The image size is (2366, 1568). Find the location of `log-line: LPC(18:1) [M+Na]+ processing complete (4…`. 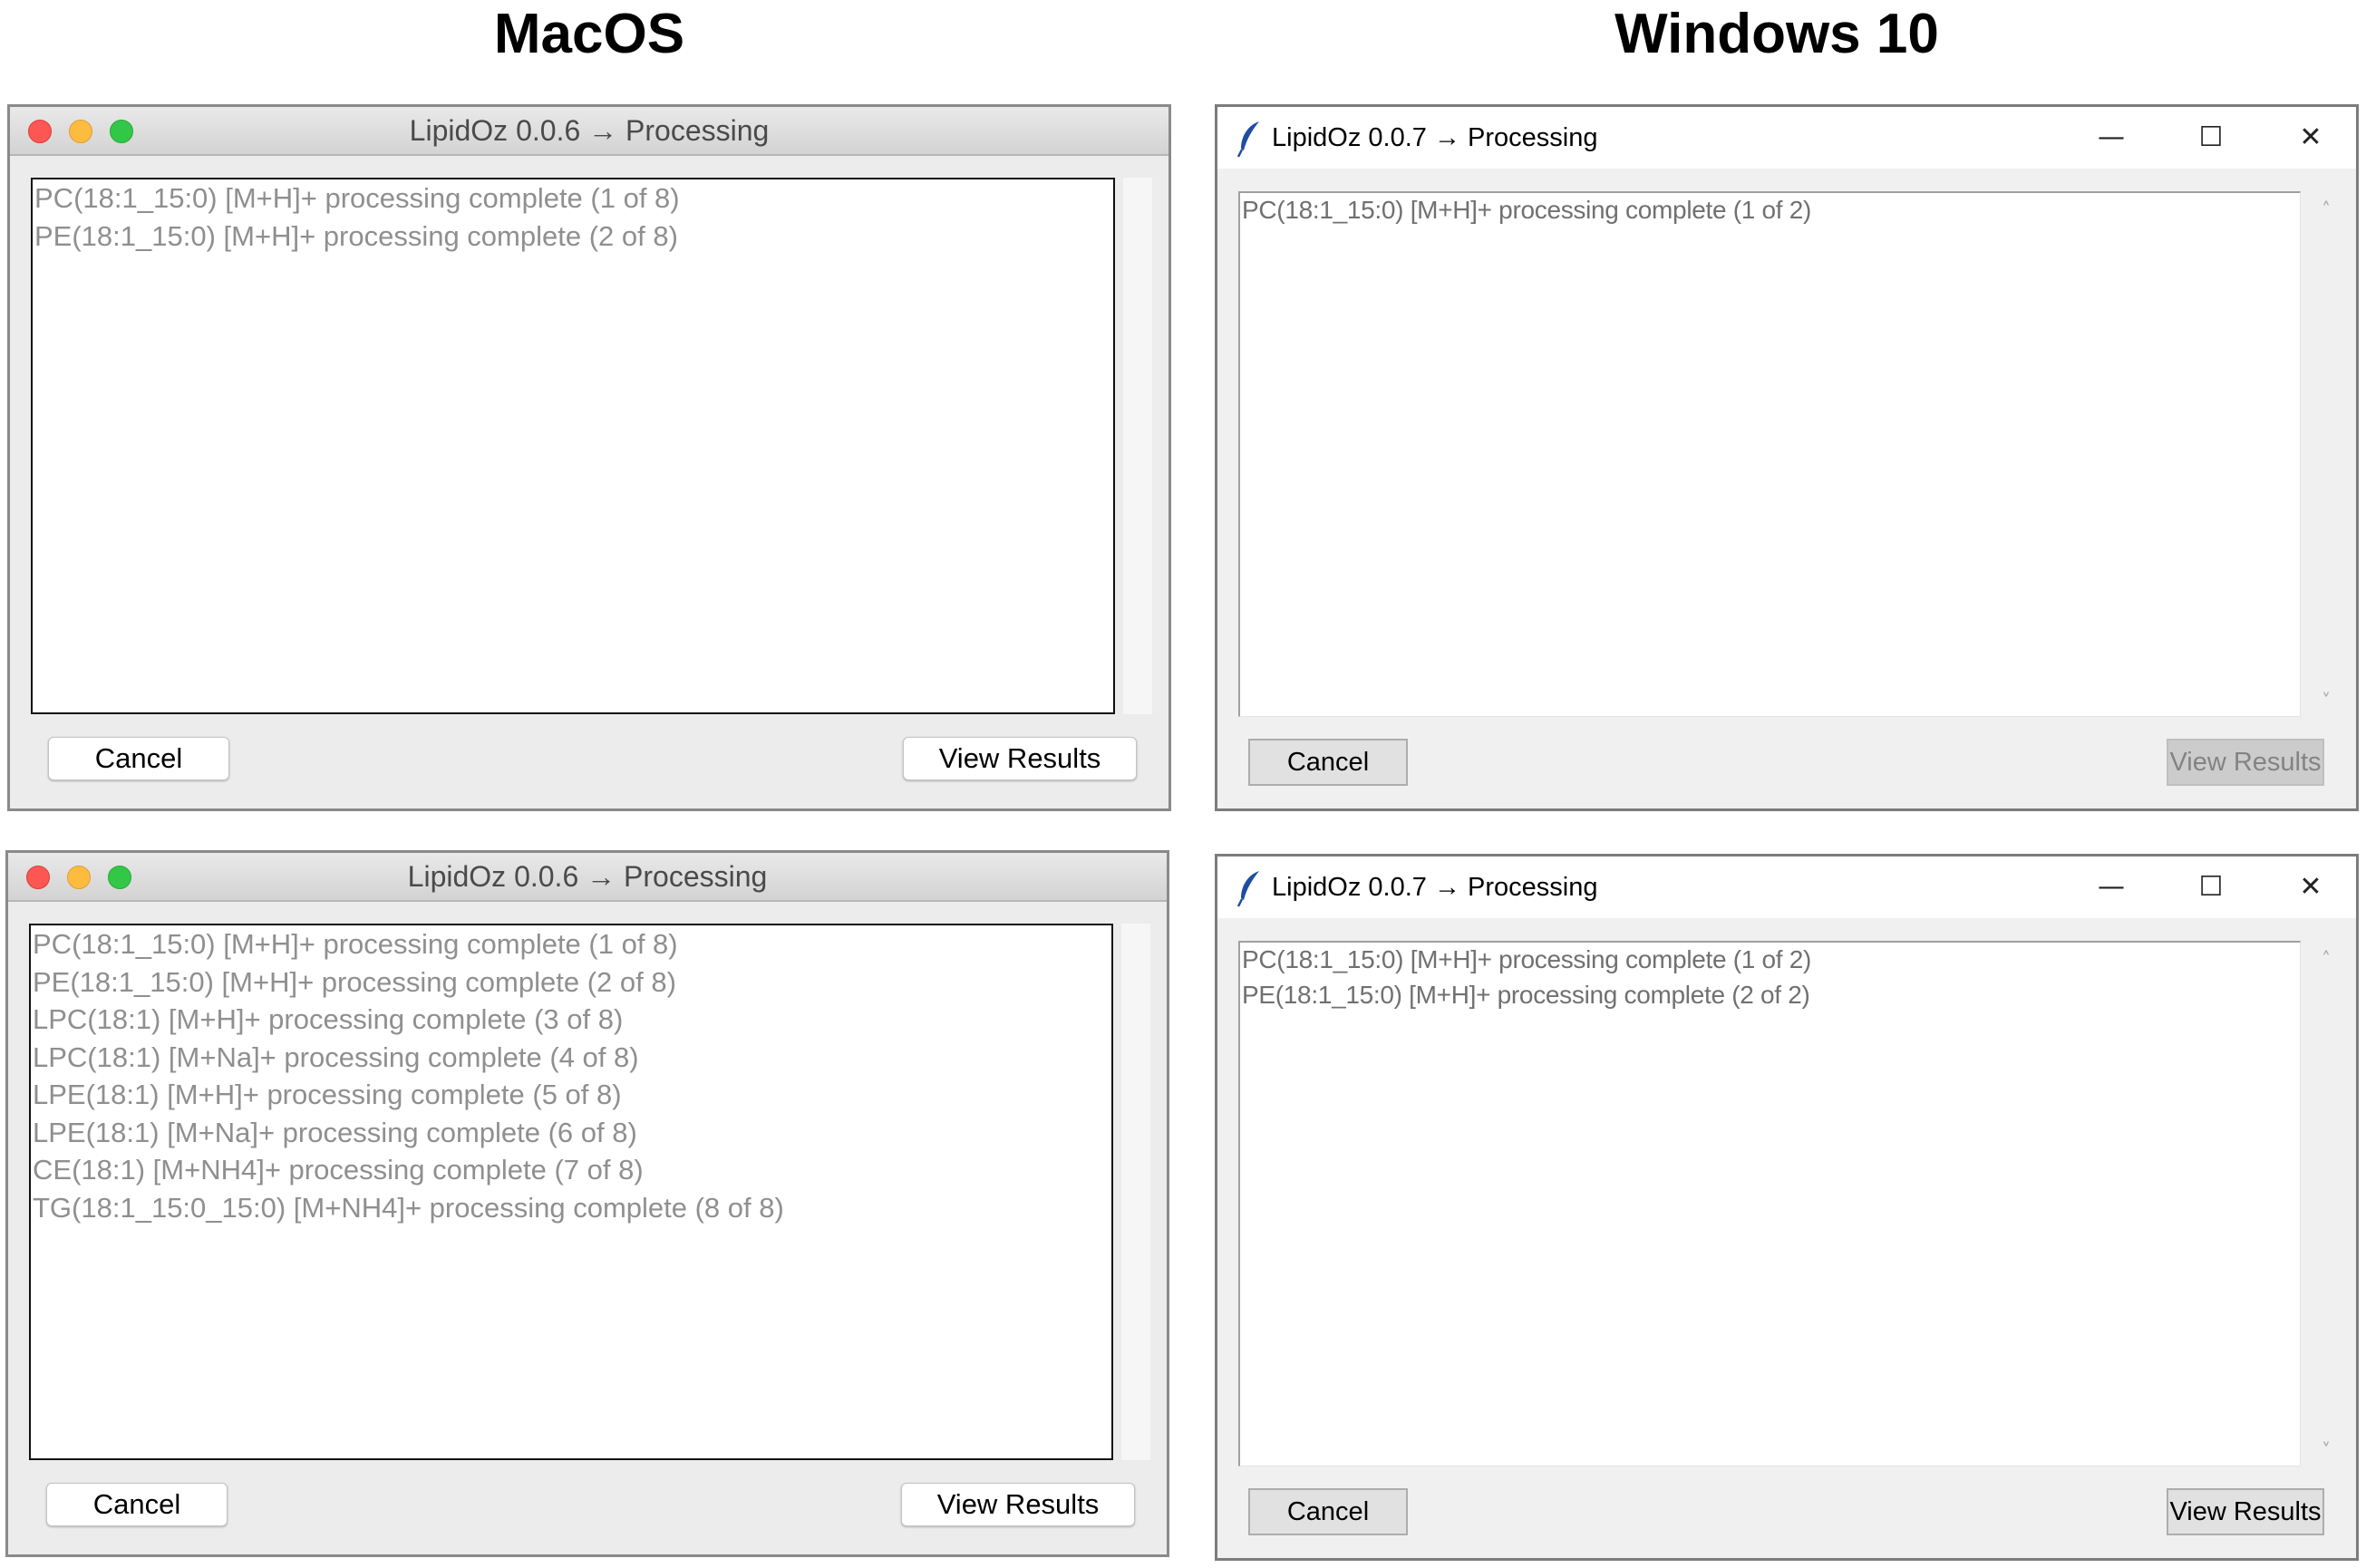

log-line: LPC(18:1) [M+Na]+ processing complete (4… is located at coordinates (336, 1056).